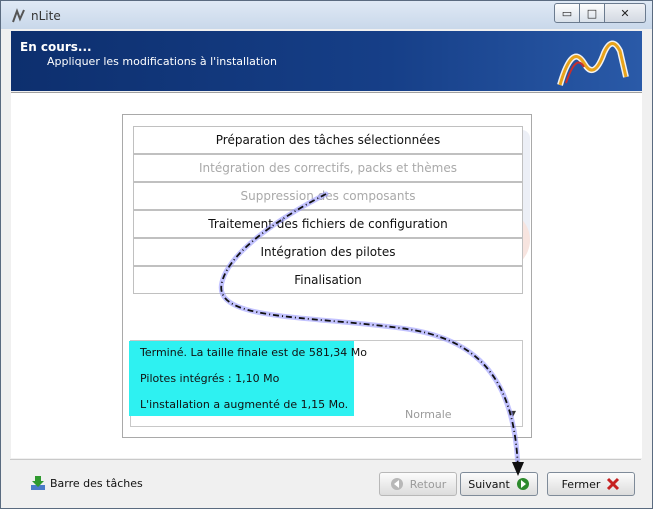 The height and width of the screenshot is (509, 653). Describe the element at coordinates (396, 484) in the screenshot. I see `back-arrow-icon` at that location.